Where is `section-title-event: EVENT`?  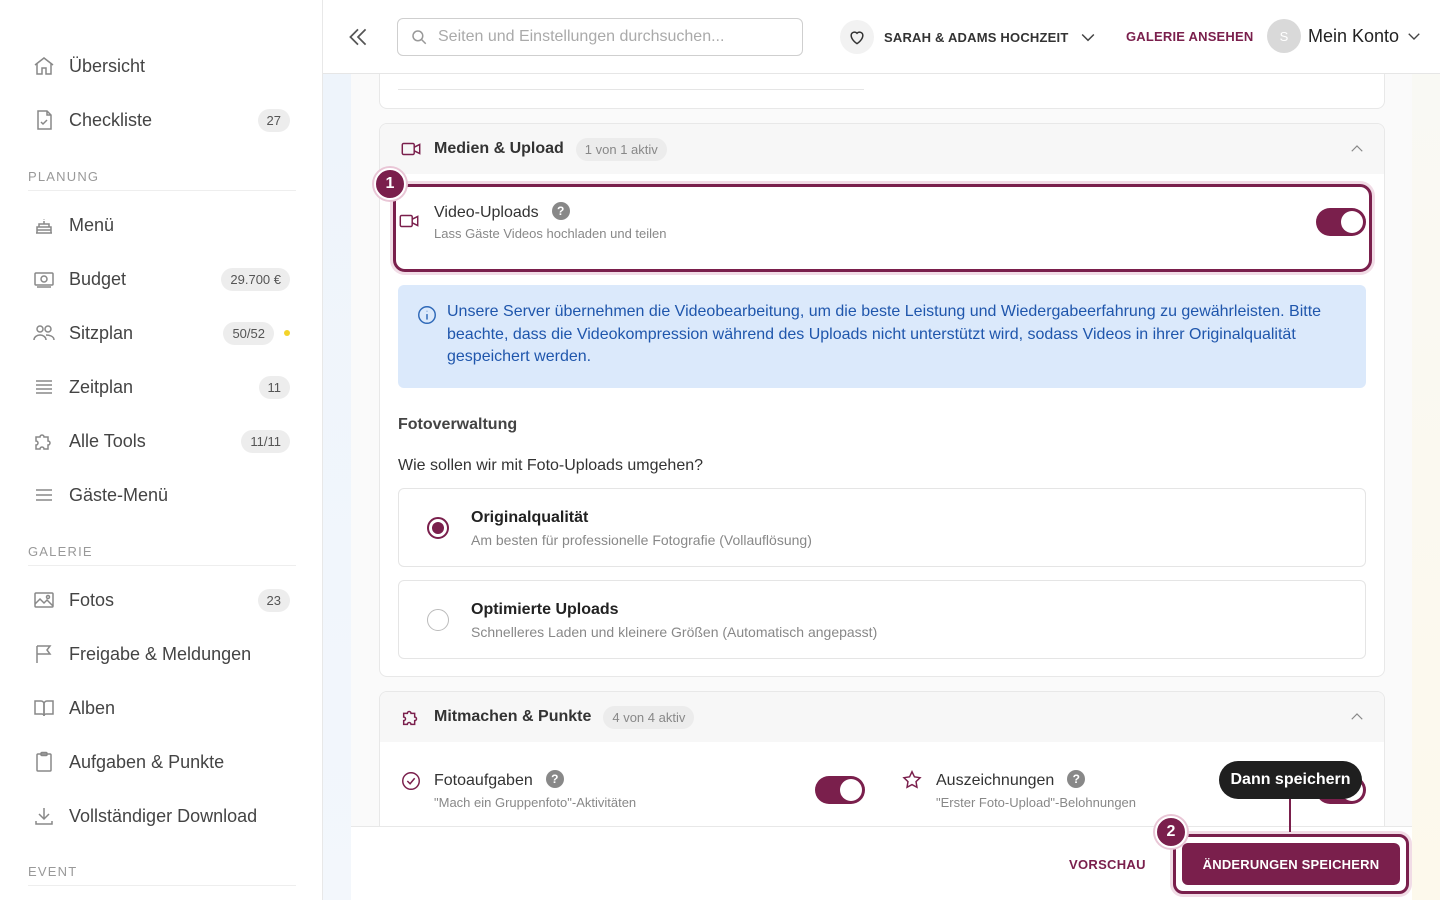 section-title-event: EVENT is located at coordinates (162, 875).